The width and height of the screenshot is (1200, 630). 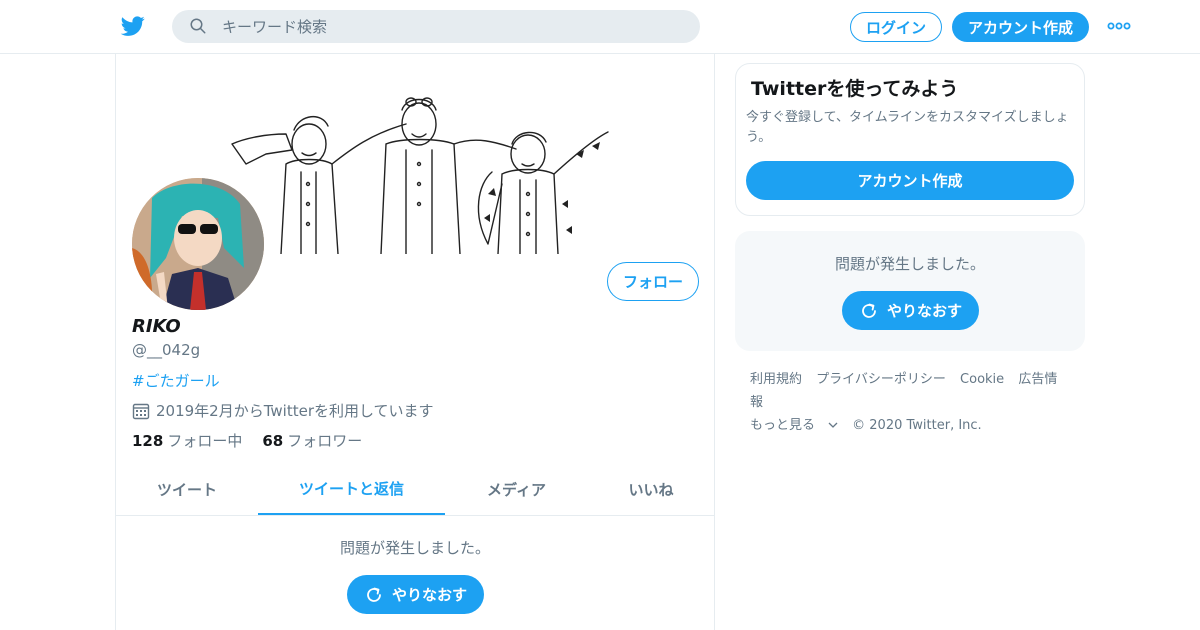 What do you see at coordinates (351, 489) in the screenshot?
I see `tab-tweets-and-replies: ツイートと返信` at bounding box center [351, 489].